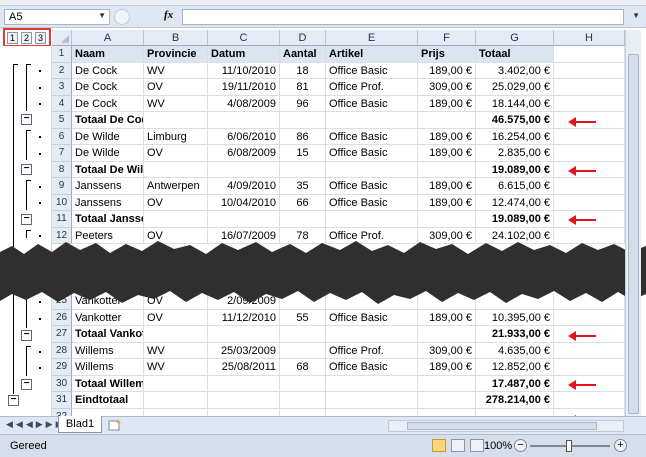  What do you see at coordinates (108, 317) in the screenshot?
I see `table-cell: Vankotter` at bounding box center [108, 317].